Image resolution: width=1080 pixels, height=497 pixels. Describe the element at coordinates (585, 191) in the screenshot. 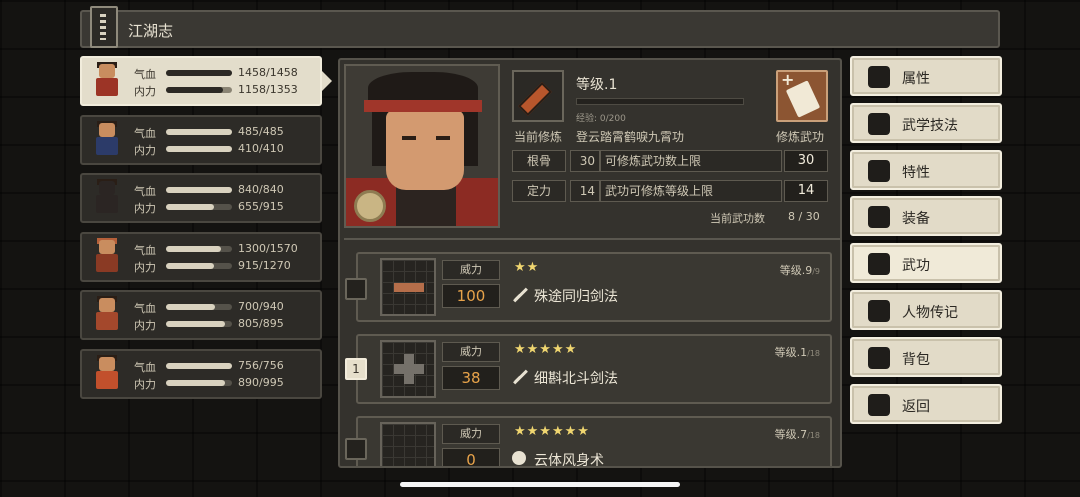

I see `info-num: 14` at that location.